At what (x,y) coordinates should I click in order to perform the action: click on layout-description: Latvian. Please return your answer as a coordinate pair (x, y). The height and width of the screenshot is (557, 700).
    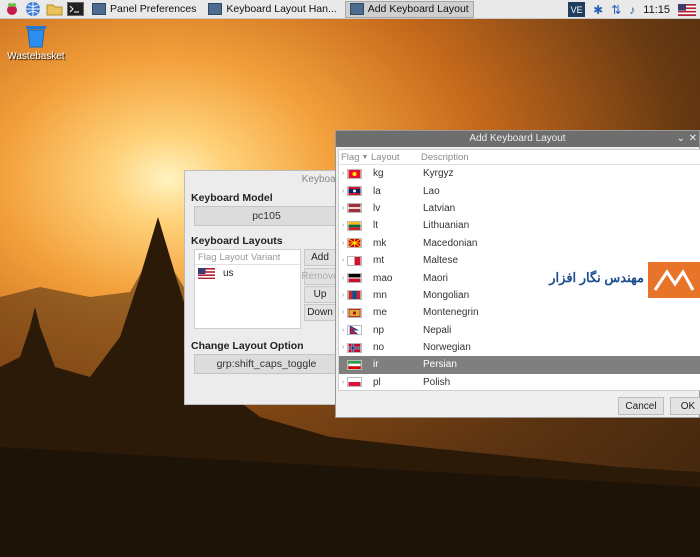
    Looking at the image, I should click on (439, 208).